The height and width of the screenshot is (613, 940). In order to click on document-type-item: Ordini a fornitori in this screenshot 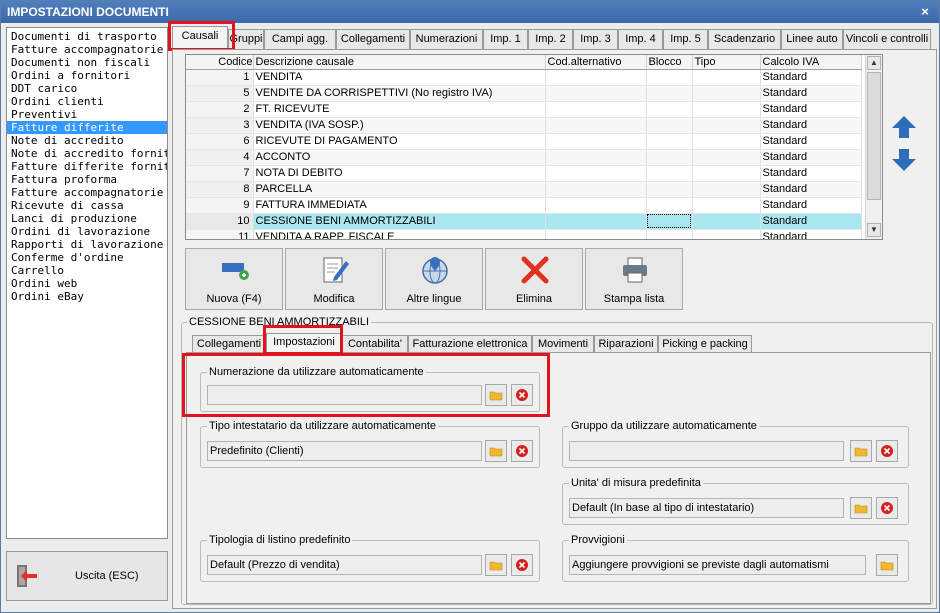, I will do `click(87, 75)`.